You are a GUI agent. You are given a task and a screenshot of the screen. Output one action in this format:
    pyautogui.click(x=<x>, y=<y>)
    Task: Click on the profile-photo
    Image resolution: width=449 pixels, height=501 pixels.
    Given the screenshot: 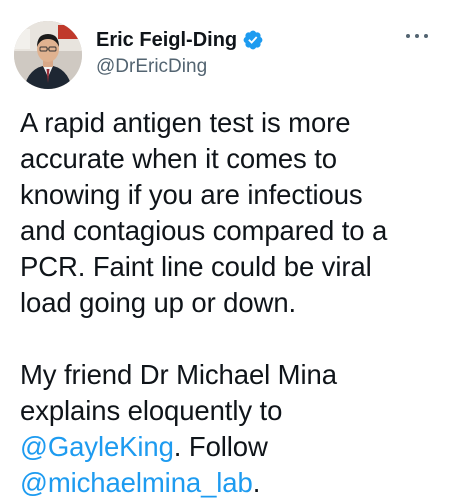 What is the action you would take?
    pyautogui.click(x=48, y=55)
    